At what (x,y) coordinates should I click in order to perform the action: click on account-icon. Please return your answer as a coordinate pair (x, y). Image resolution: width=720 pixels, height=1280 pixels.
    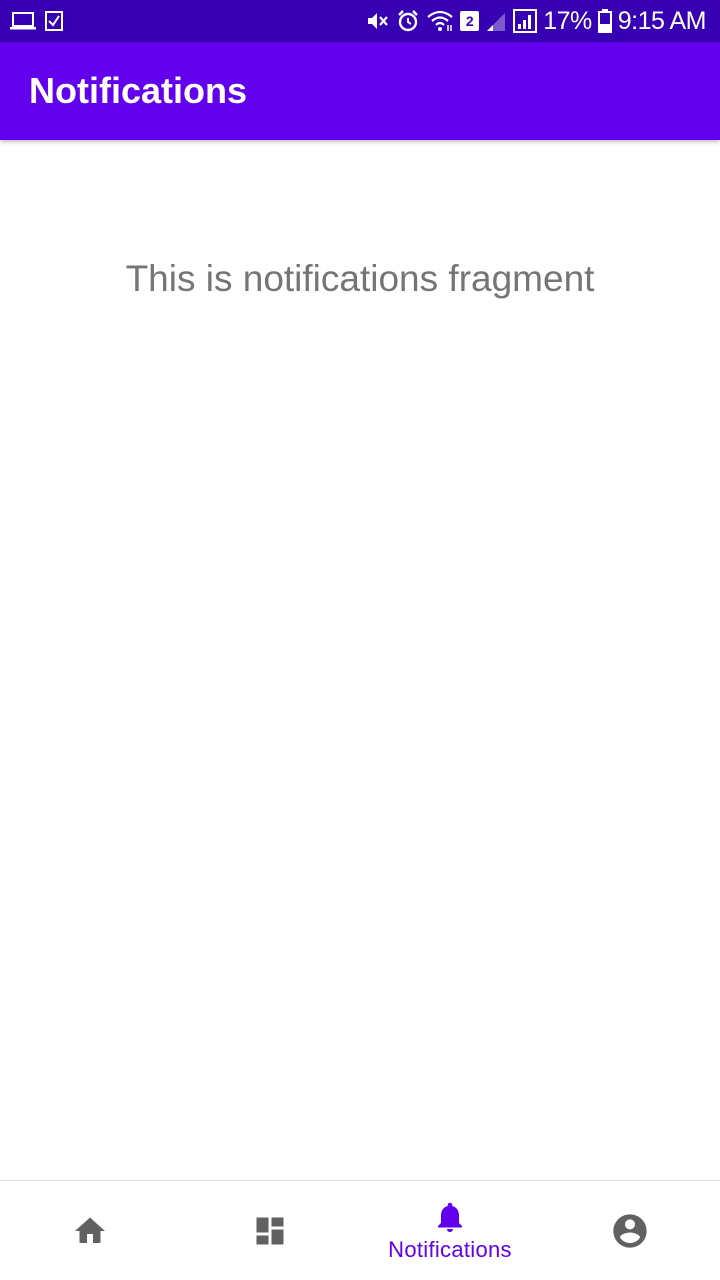
    Looking at the image, I should click on (630, 1231).